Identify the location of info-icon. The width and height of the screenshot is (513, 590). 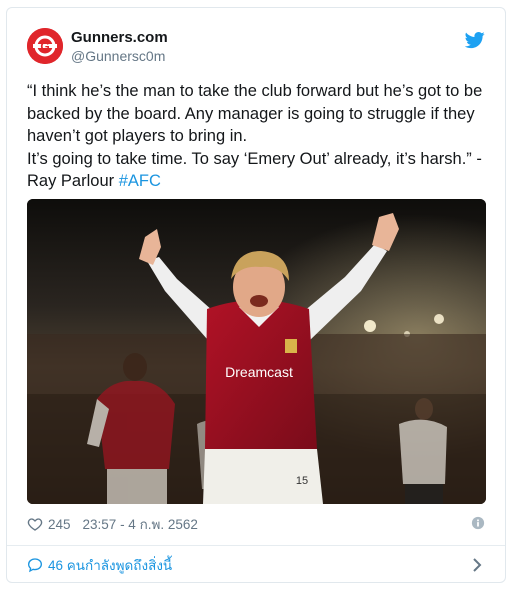
(478, 523).